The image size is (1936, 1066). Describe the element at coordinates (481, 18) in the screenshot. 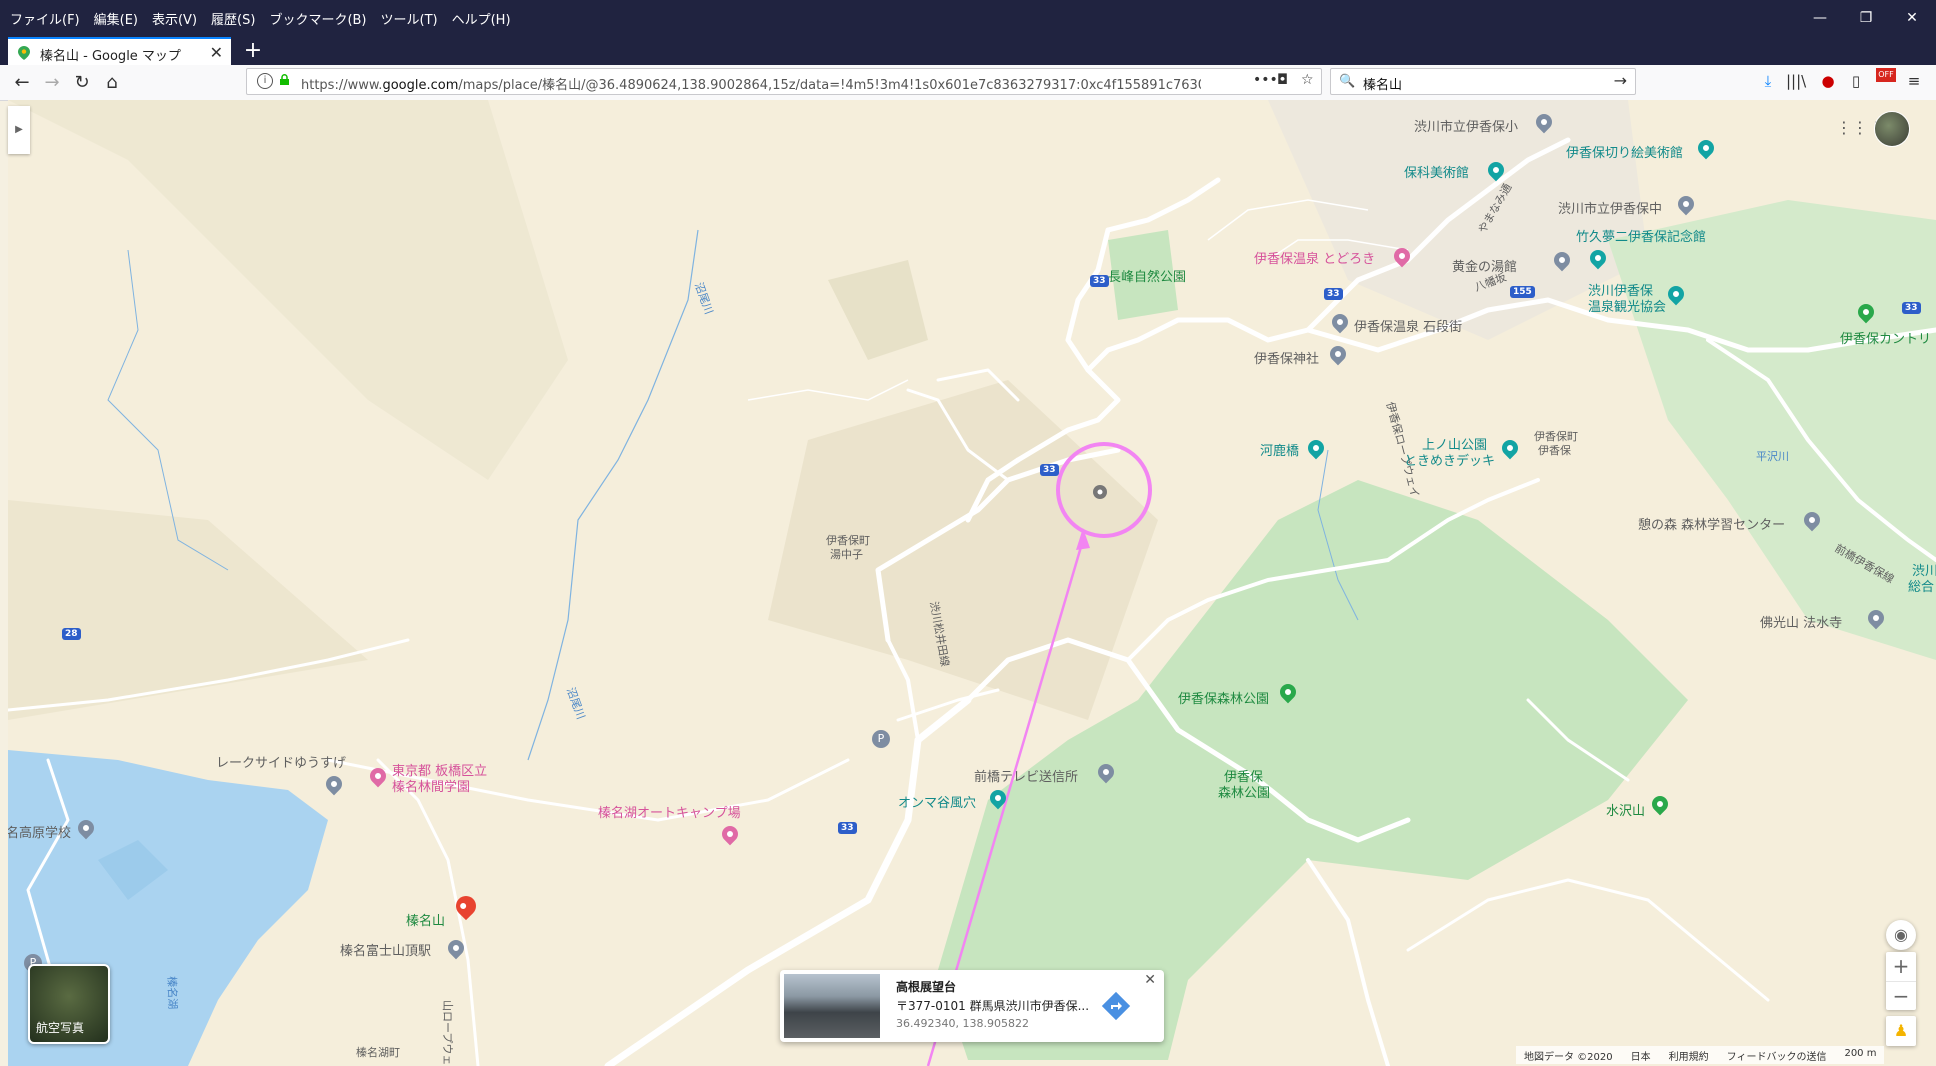

I see `menu-help: ヘルプ(H)` at that location.